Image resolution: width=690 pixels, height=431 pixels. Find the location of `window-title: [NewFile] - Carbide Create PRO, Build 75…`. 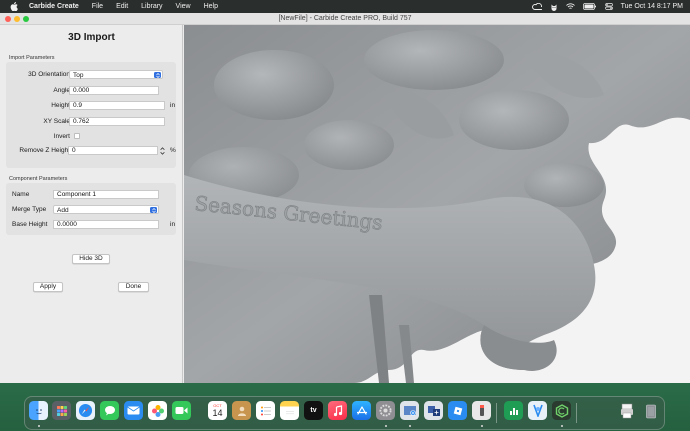

window-title: [NewFile] - Carbide Create PRO, Build 75… is located at coordinates (345, 18).